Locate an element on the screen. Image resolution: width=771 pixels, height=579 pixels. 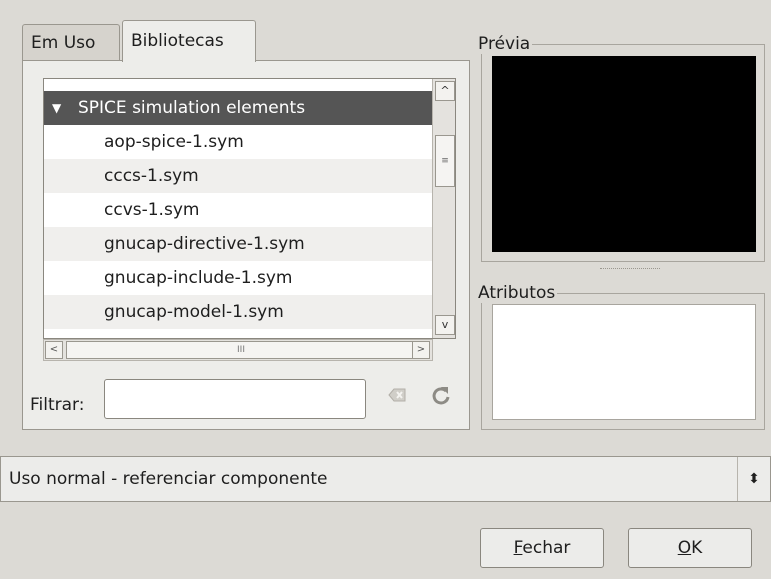
tree-row-partial: Cascade simulation elements is located at coordinates (238, 84).